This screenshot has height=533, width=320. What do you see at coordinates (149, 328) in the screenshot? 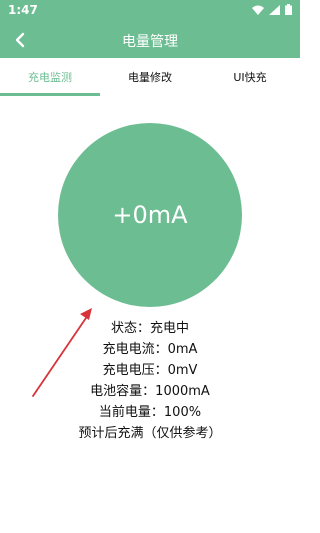
I see `status-line: 状态：充电中` at bounding box center [149, 328].